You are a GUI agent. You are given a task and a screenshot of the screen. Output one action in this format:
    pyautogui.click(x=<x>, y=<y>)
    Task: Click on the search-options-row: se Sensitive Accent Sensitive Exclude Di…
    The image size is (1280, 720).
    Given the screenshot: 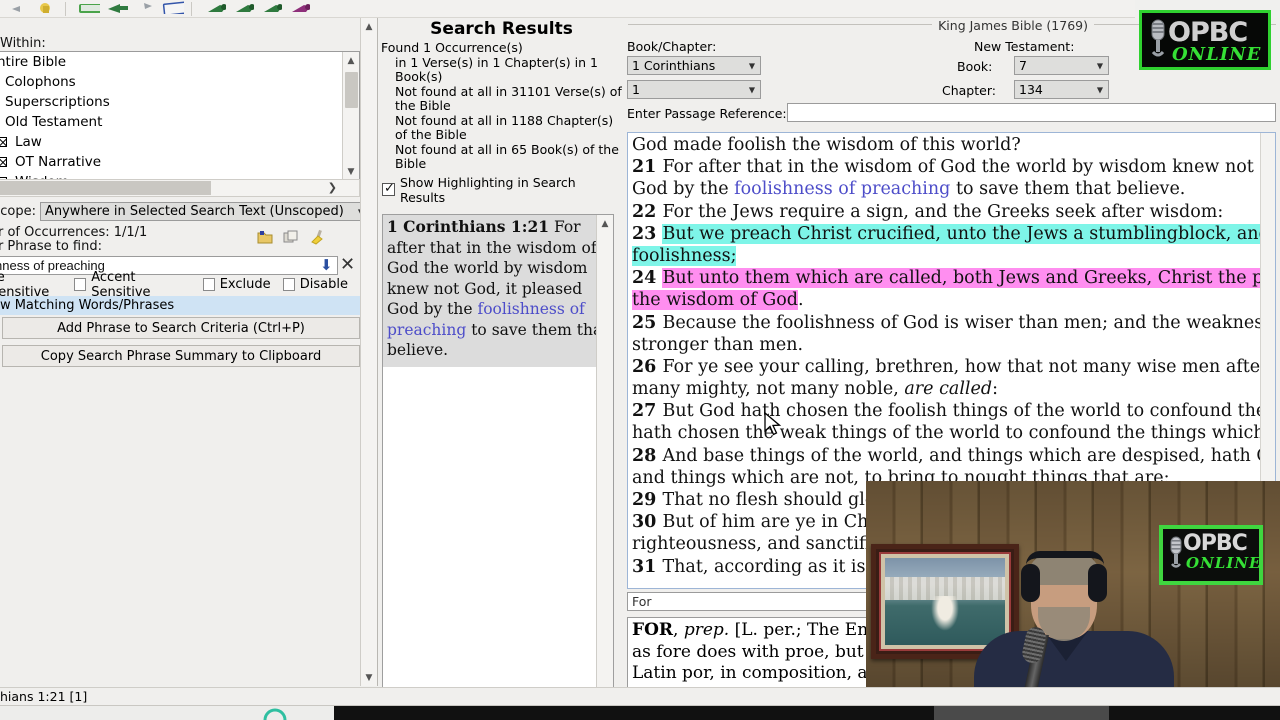 What is the action you would take?
    pyautogui.click(x=180, y=285)
    